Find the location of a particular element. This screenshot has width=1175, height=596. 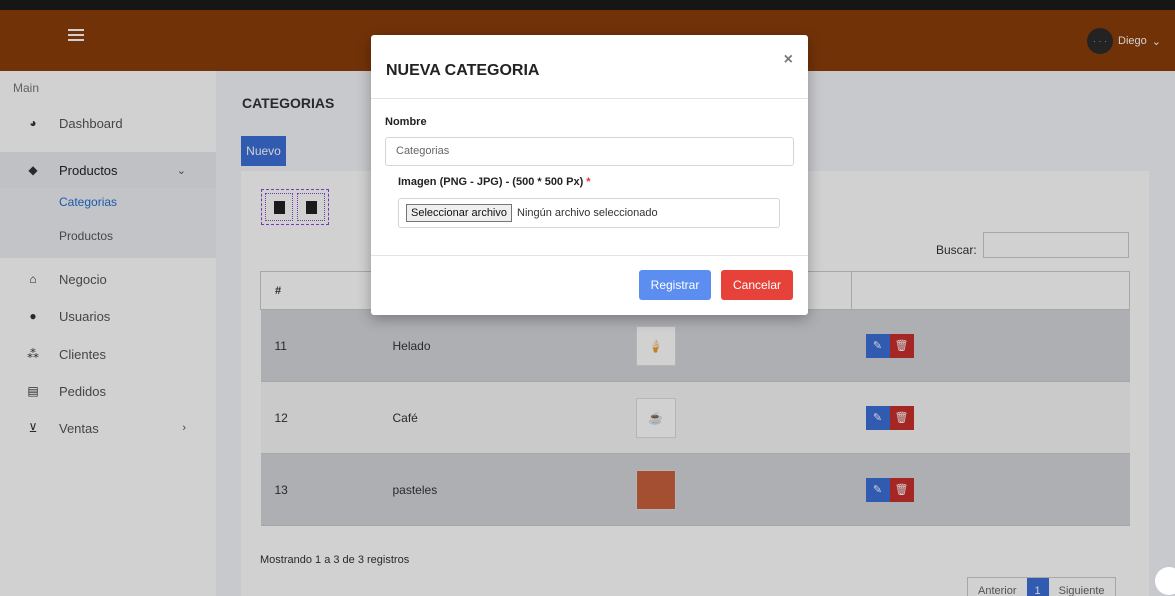

floating-help-icon is located at coordinates (1165, 581).